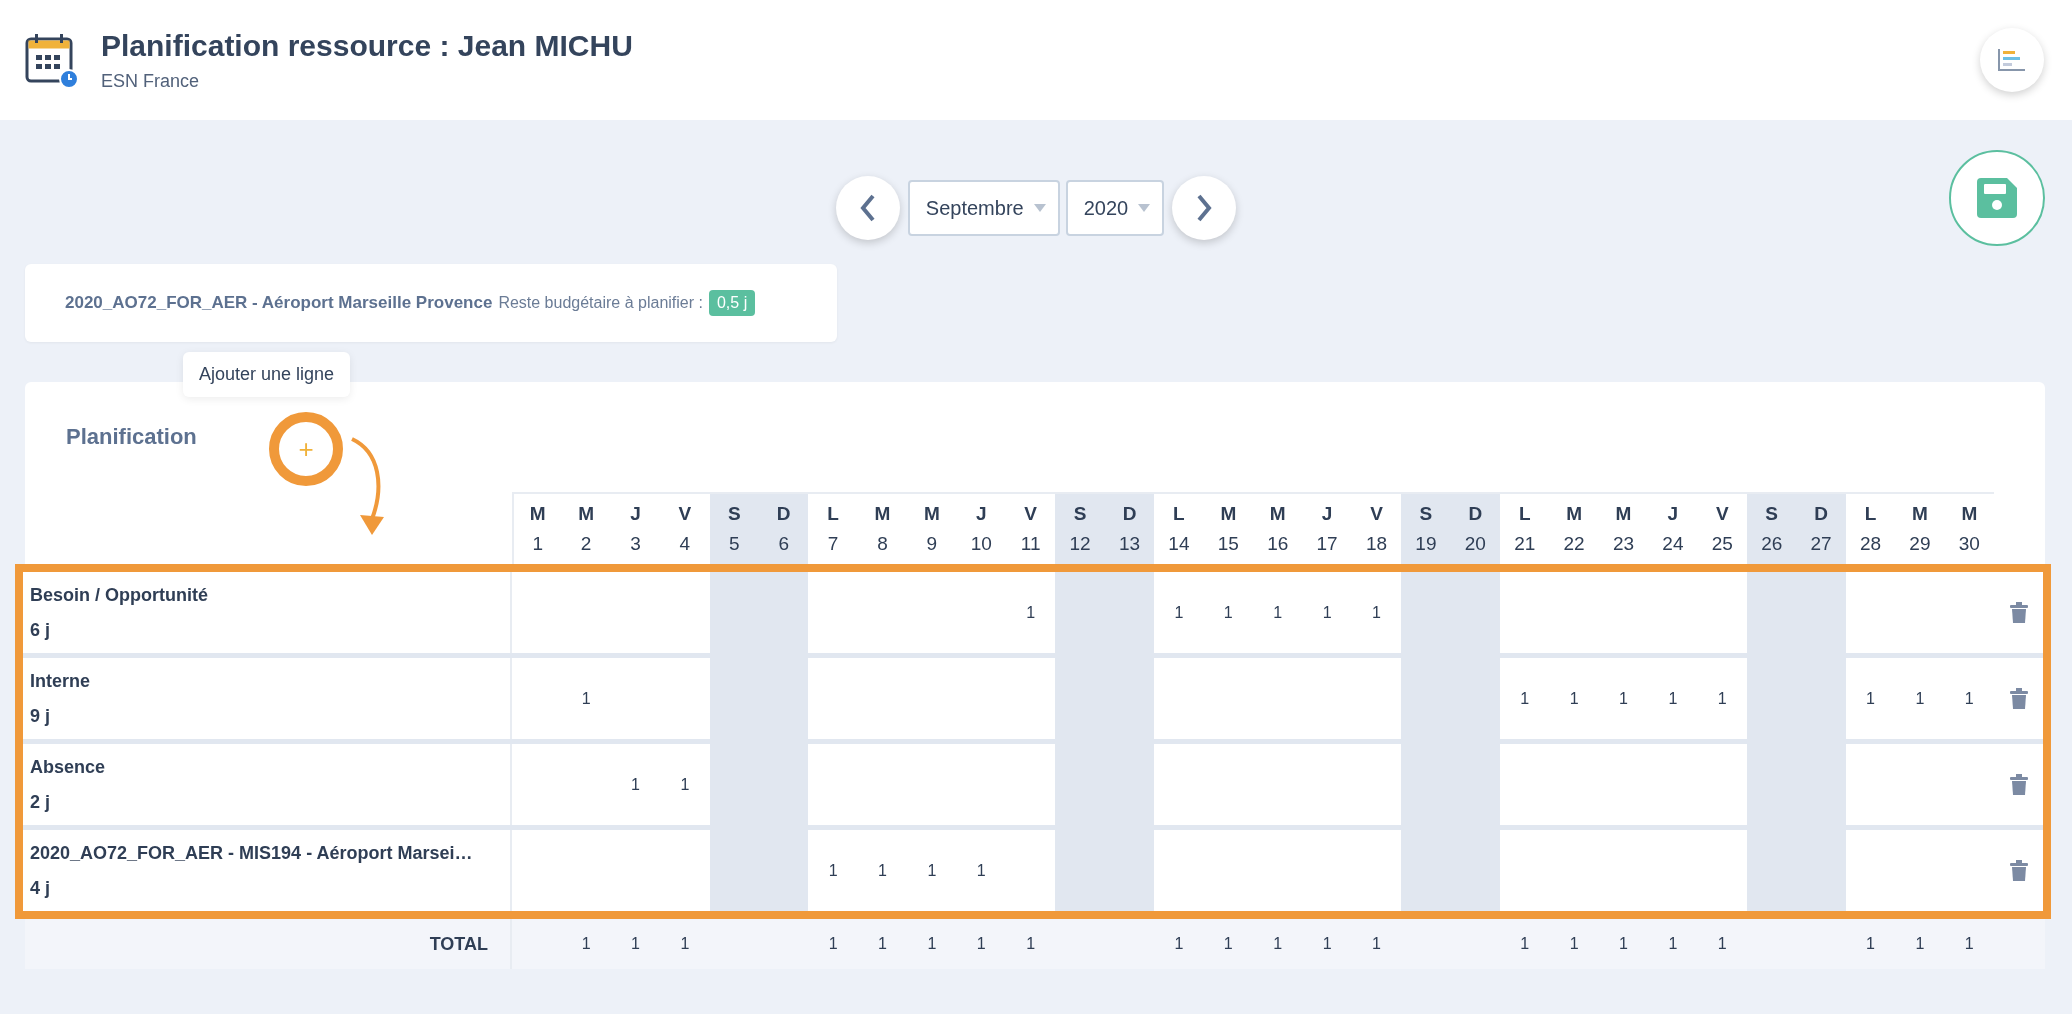 This screenshot has height=1014, width=2072. Describe the element at coordinates (367, 45) in the screenshot. I see `page-title: Planification ressource : Jean MICHU` at that location.